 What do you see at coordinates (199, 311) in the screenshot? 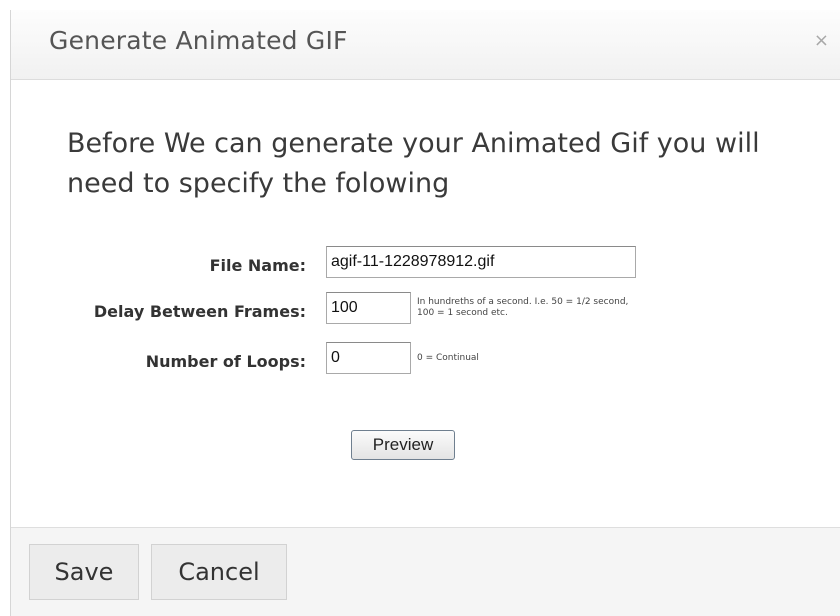
I see `delay-between-frames-label: Delay Between Frames:` at bounding box center [199, 311].